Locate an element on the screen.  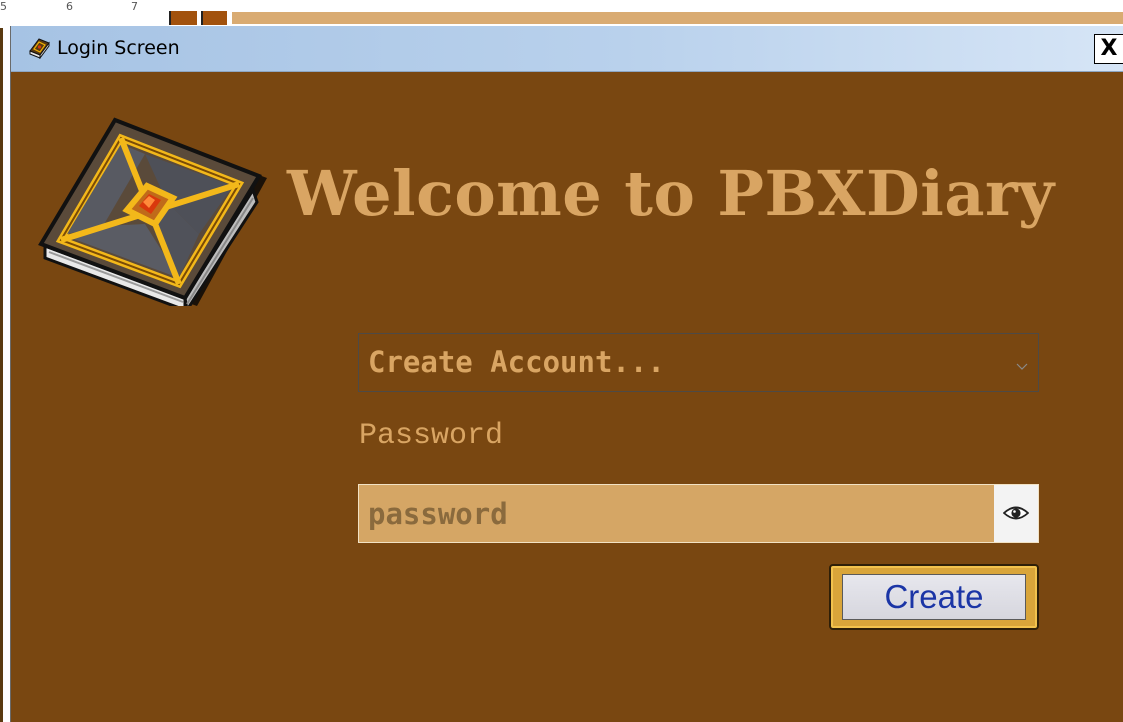
create-button-label: Create is located at coordinates (934, 596).